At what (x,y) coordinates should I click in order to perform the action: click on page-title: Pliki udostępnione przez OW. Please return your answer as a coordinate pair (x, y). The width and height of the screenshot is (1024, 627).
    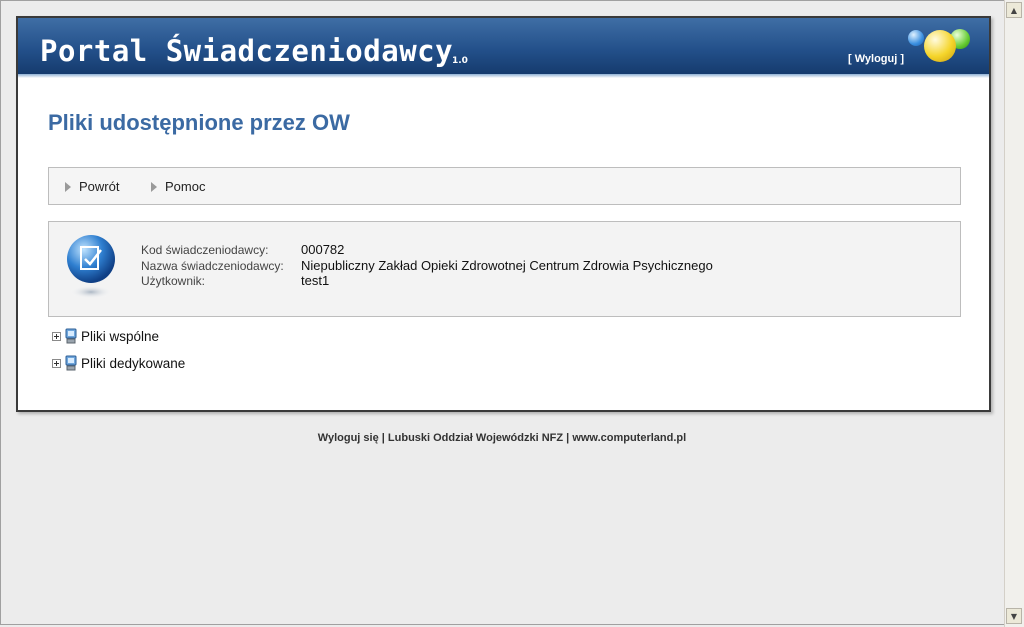
    Looking at the image, I should click on (199, 122).